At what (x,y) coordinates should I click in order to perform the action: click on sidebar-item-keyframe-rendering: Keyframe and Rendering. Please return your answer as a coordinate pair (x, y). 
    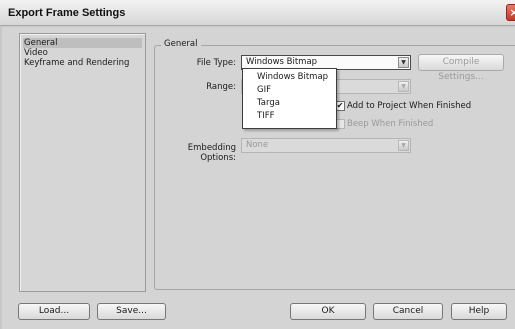
    Looking at the image, I should click on (82, 63).